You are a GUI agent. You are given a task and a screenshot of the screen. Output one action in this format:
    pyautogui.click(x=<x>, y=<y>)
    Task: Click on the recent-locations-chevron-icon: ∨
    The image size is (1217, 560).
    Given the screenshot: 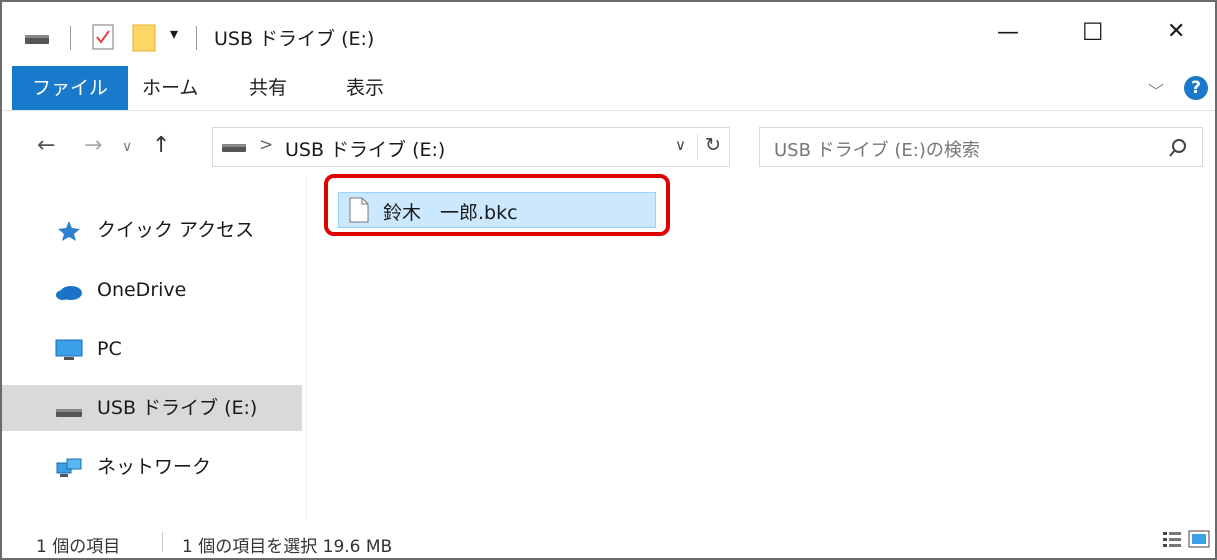 What is the action you would take?
    pyautogui.click(x=127, y=147)
    